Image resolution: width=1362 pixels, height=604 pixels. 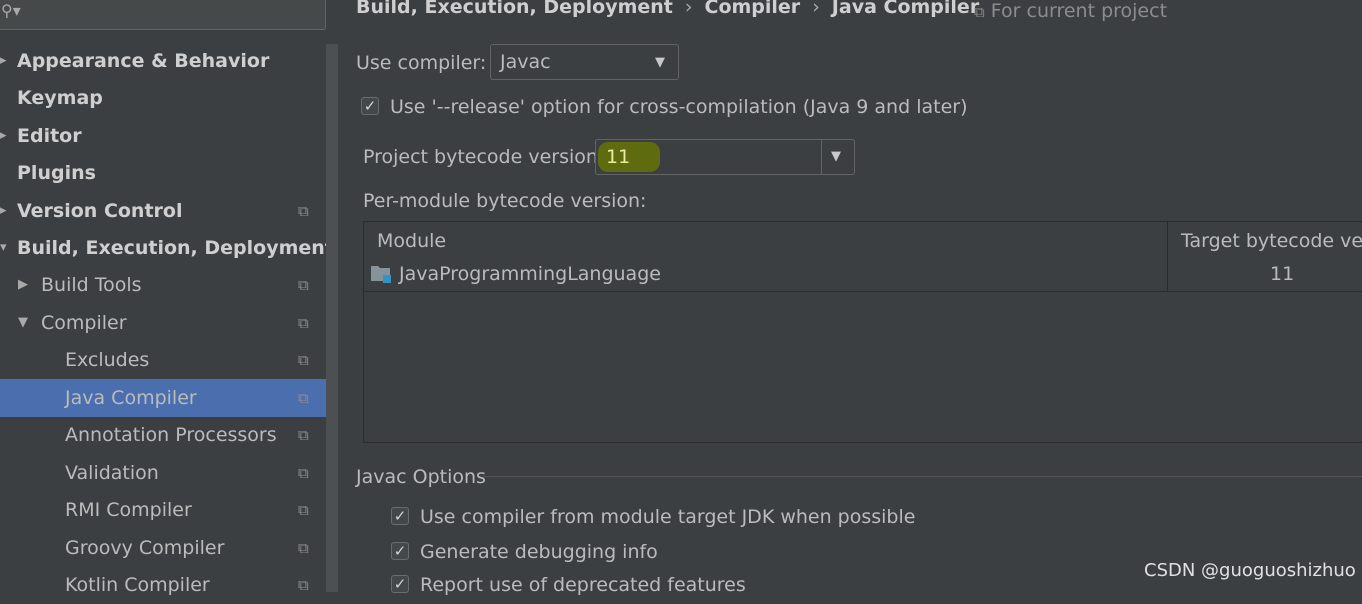 I want to click on sidebar-item-groovy-compiler: Groovy Compiler ⧉, so click(x=163, y=548).